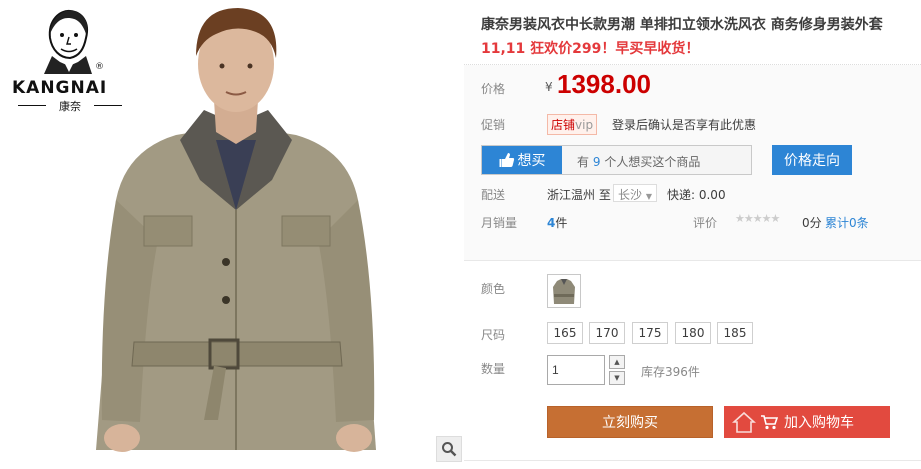  I want to click on monthly-sales-unit: 件, so click(561, 223).